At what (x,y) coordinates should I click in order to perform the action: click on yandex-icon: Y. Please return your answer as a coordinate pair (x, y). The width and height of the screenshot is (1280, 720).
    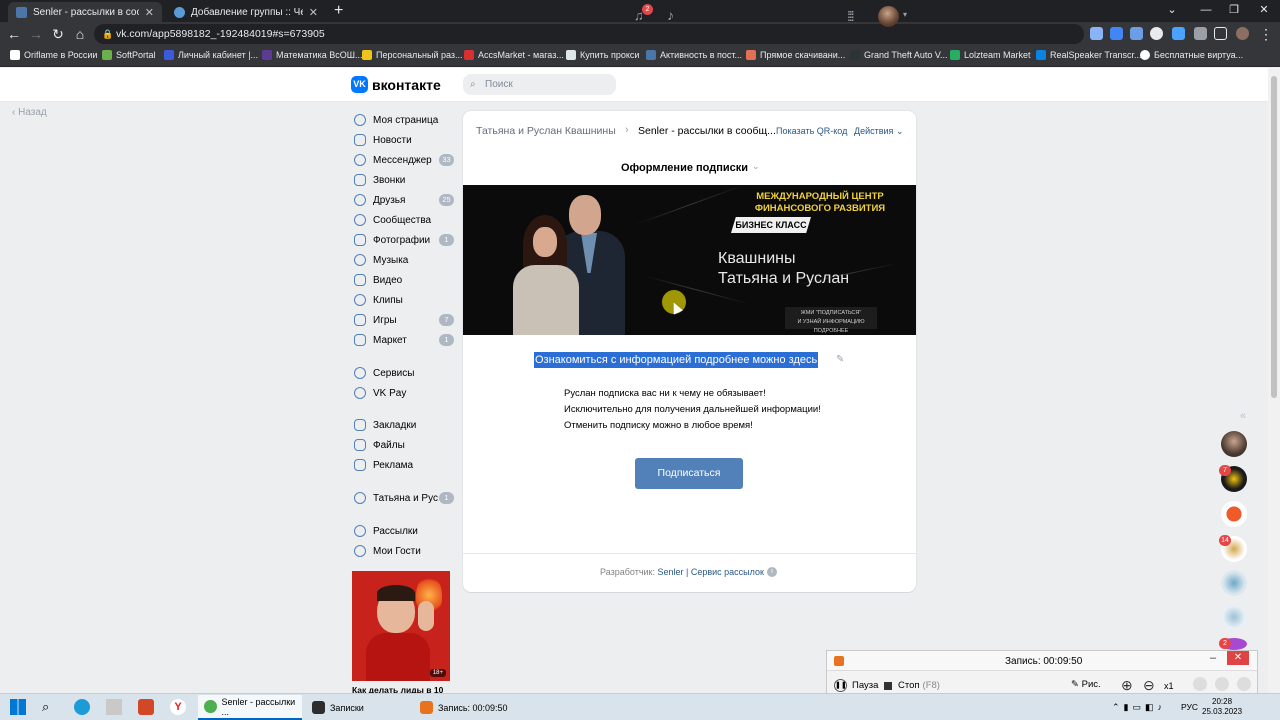
    Looking at the image, I should click on (178, 707).